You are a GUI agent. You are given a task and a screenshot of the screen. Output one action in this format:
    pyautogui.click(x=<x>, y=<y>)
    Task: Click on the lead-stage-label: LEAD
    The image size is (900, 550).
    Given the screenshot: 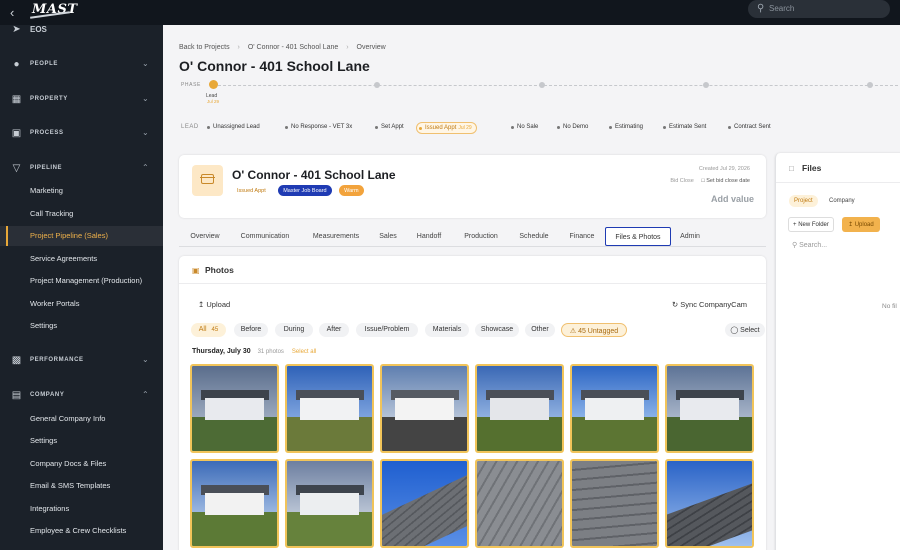 What is the action you would take?
    pyautogui.click(x=190, y=127)
    